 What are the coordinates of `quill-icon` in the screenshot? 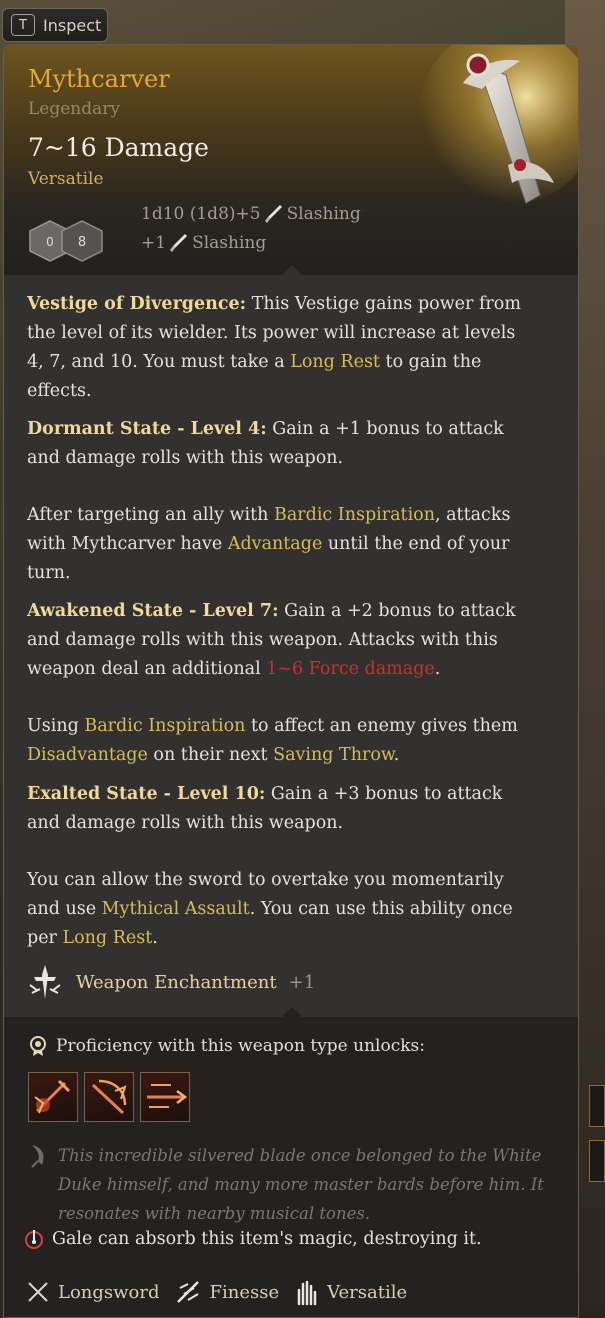 It's located at (37, 1156).